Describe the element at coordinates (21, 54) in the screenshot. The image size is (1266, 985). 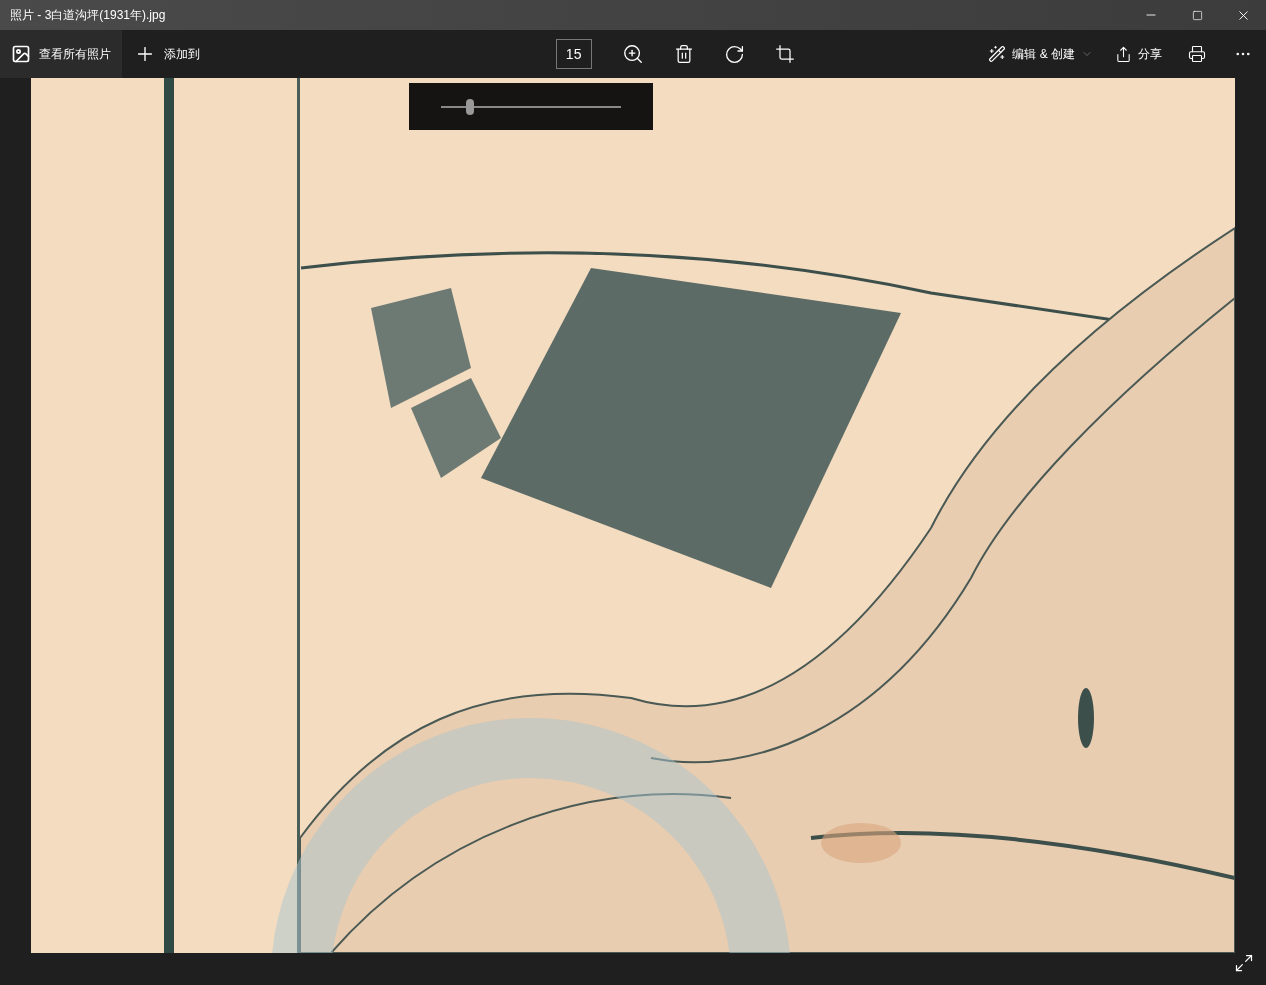
I see `image-icon` at that location.